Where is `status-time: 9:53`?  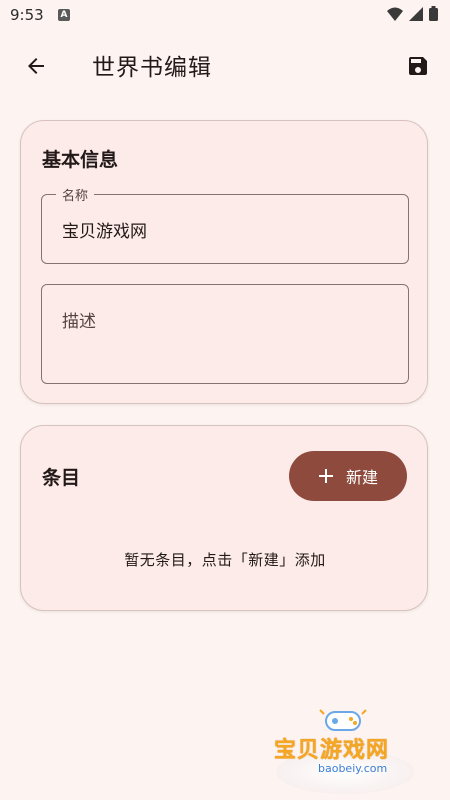 status-time: 9:53 is located at coordinates (27, 15).